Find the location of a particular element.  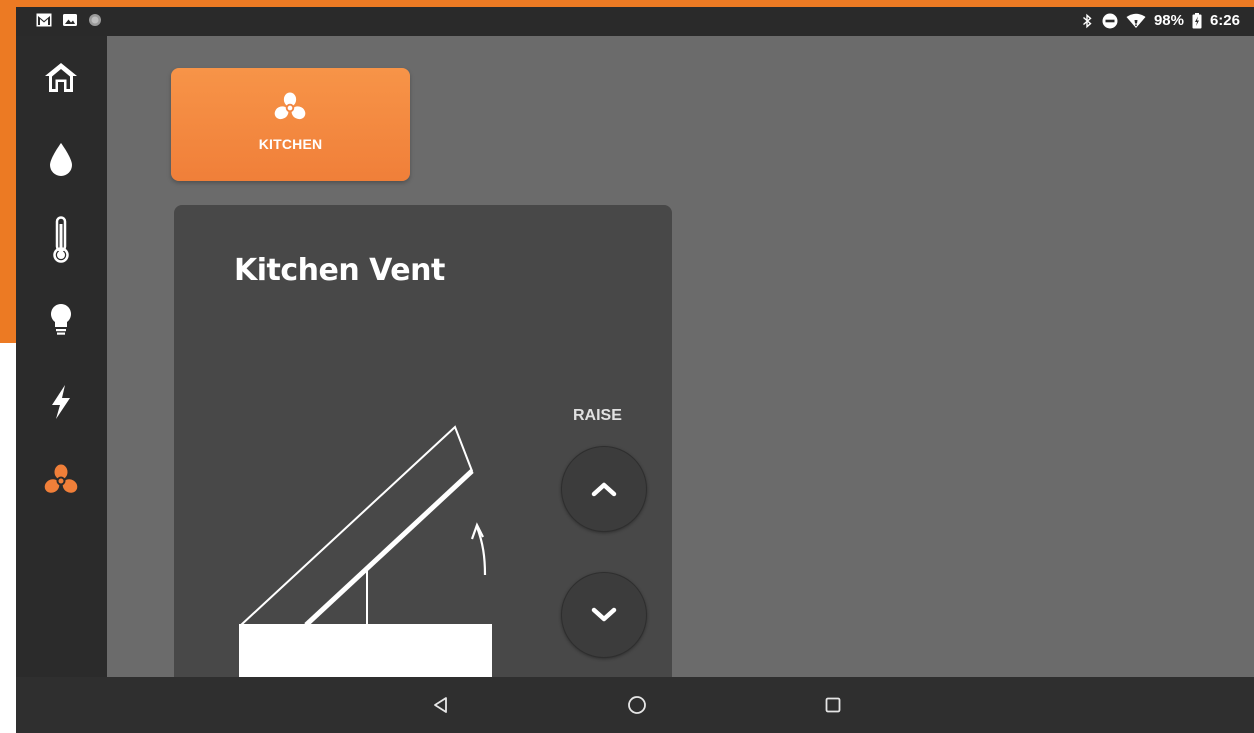

sidebar-item-water is located at coordinates (61, 159).